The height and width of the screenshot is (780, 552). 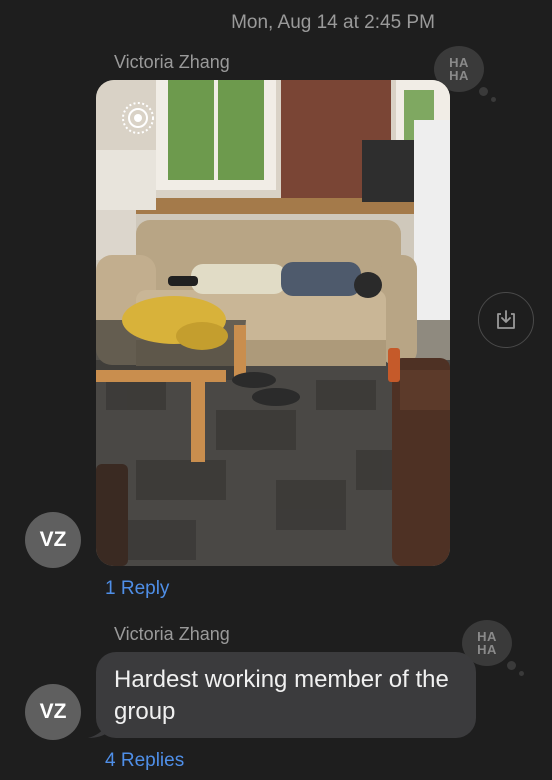 I want to click on save-photo-button, so click(x=506, y=320).